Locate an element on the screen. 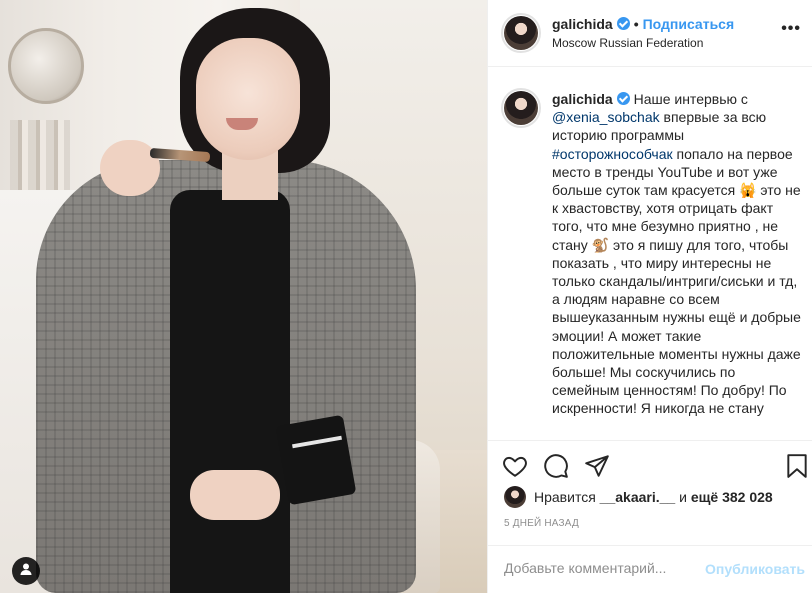 This screenshot has height=593, width=812. liker-username: __akaari.__ is located at coordinates (638, 497).